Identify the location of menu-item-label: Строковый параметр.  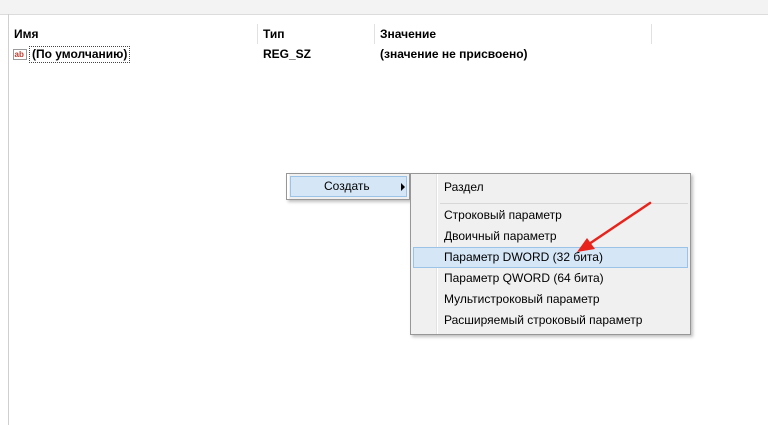
(503, 215).